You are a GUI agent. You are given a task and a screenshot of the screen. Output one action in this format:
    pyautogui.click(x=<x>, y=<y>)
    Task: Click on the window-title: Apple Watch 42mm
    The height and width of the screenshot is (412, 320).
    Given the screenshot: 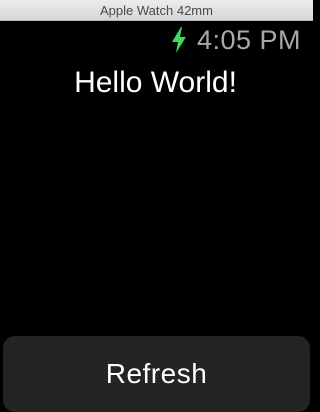 What is the action you would take?
    pyautogui.click(x=156, y=10)
    